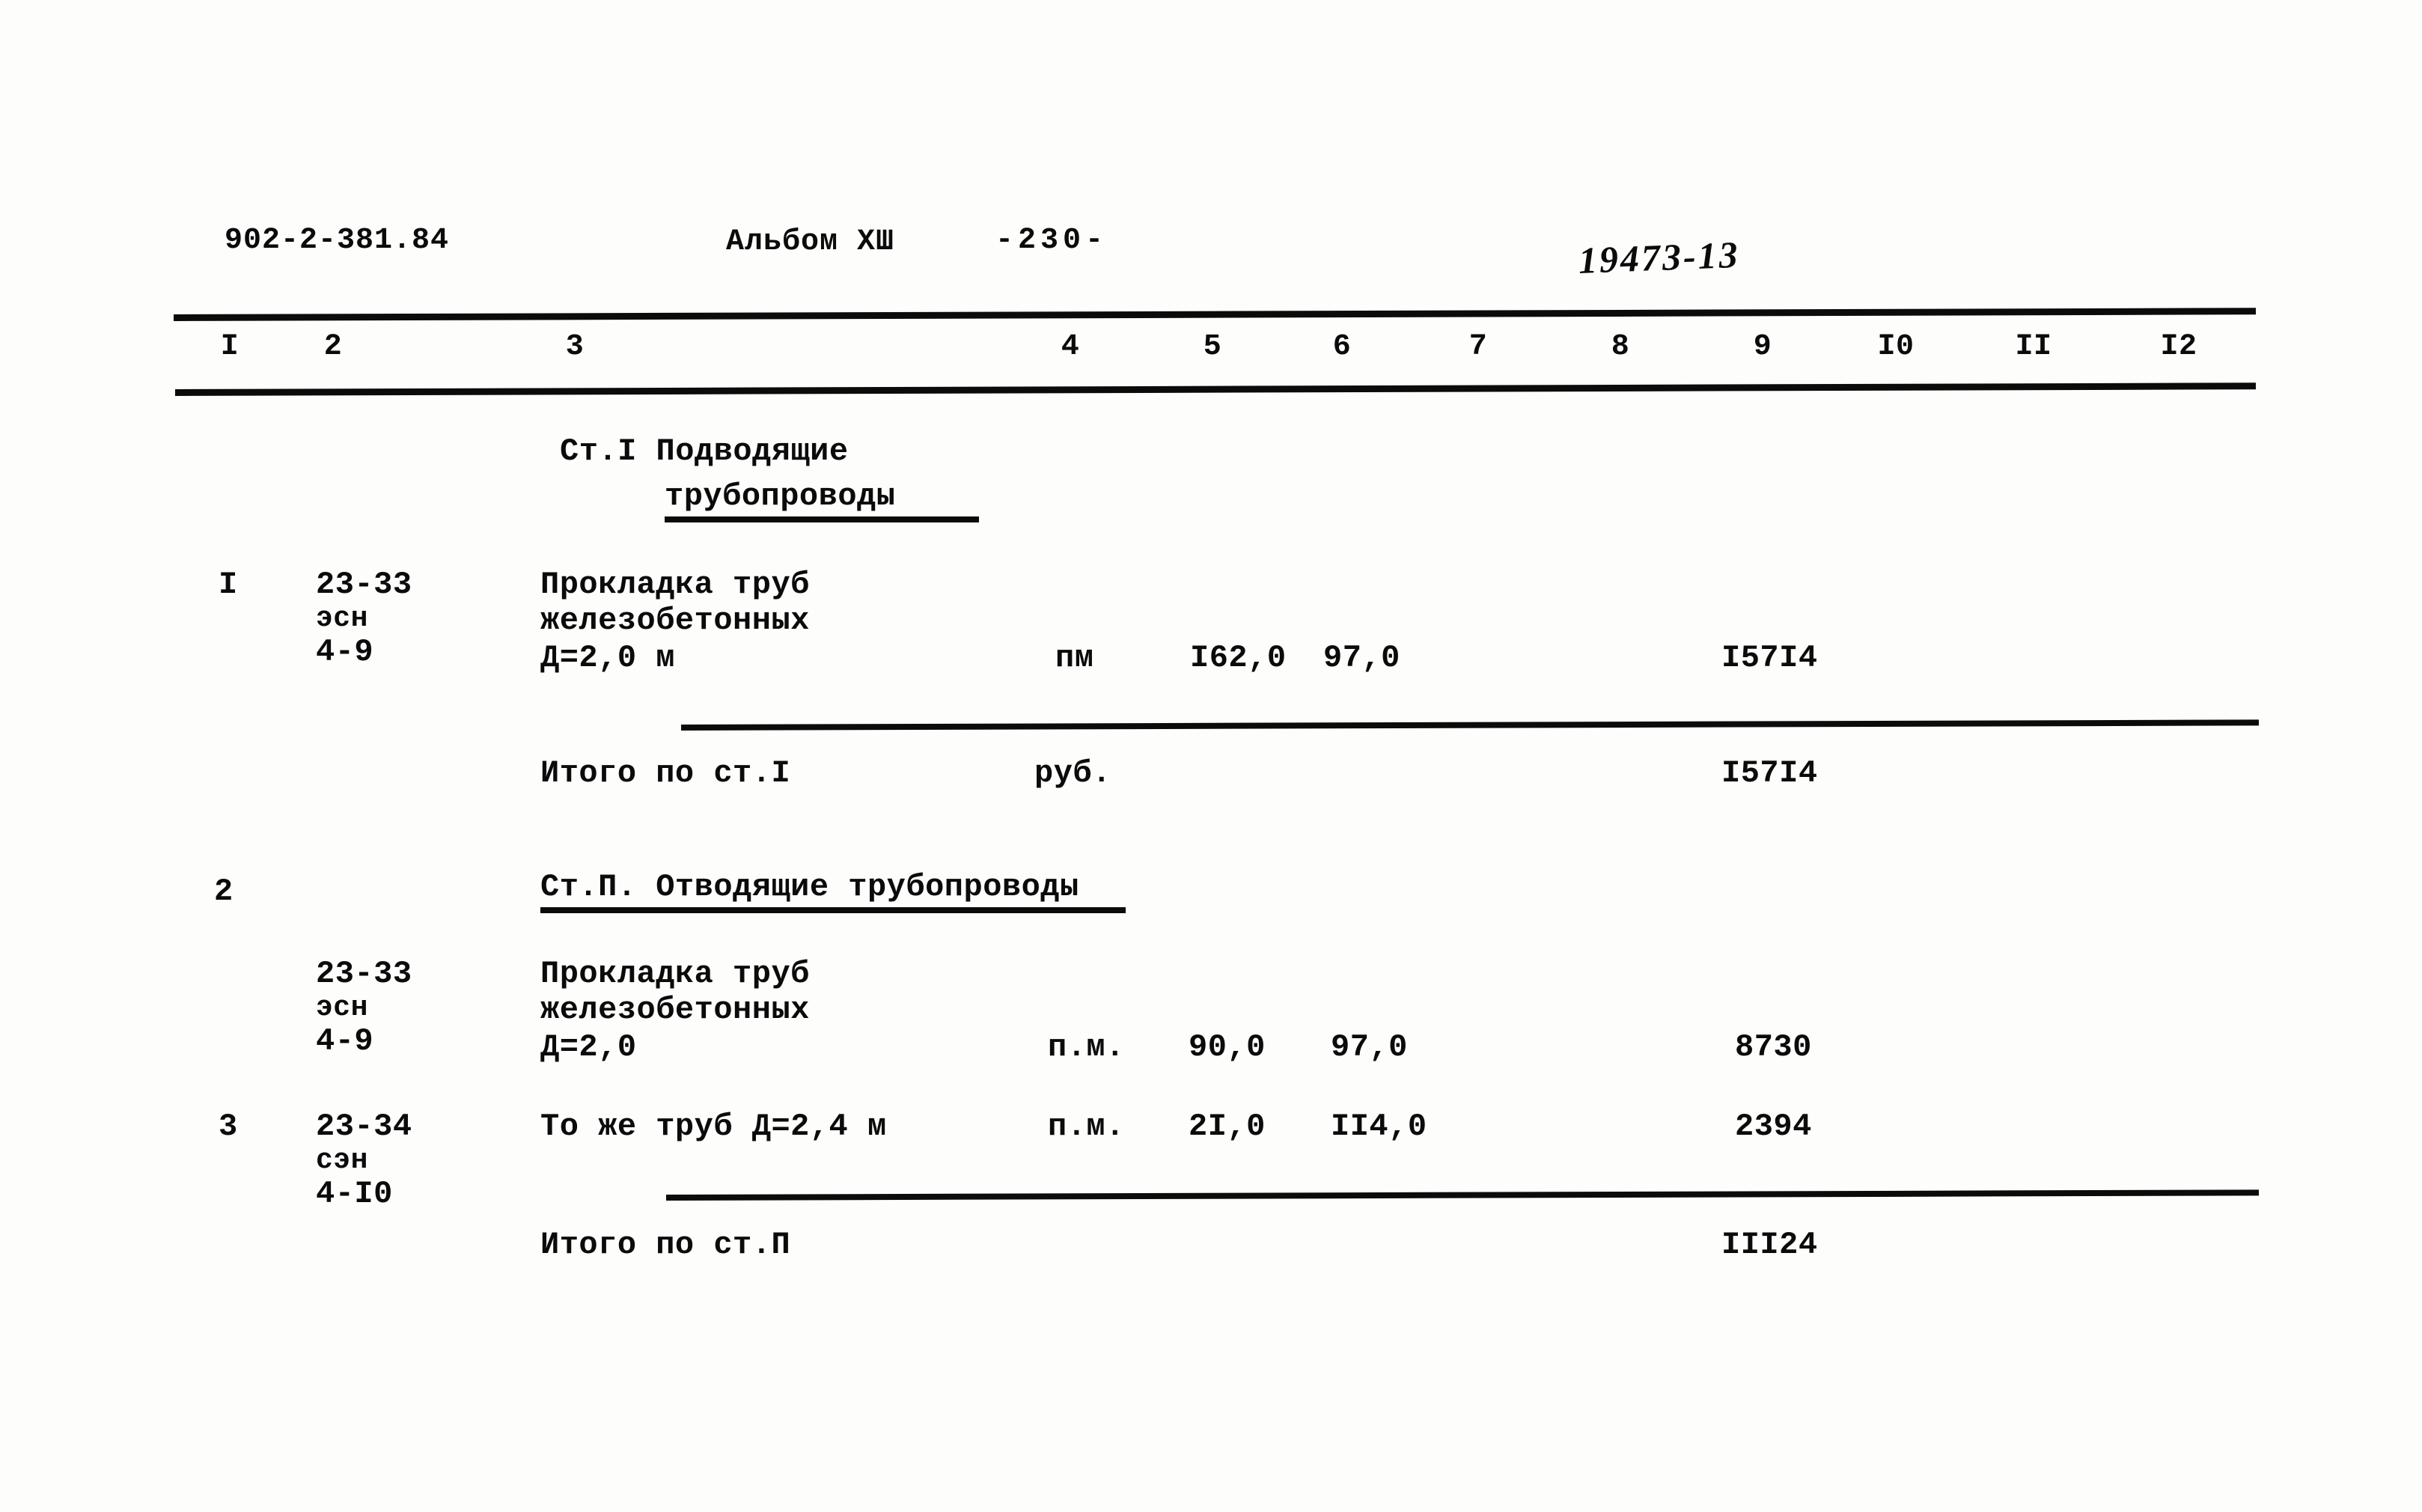  What do you see at coordinates (1773, 1126) in the screenshot?
I see `row-3-total: 2394` at bounding box center [1773, 1126].